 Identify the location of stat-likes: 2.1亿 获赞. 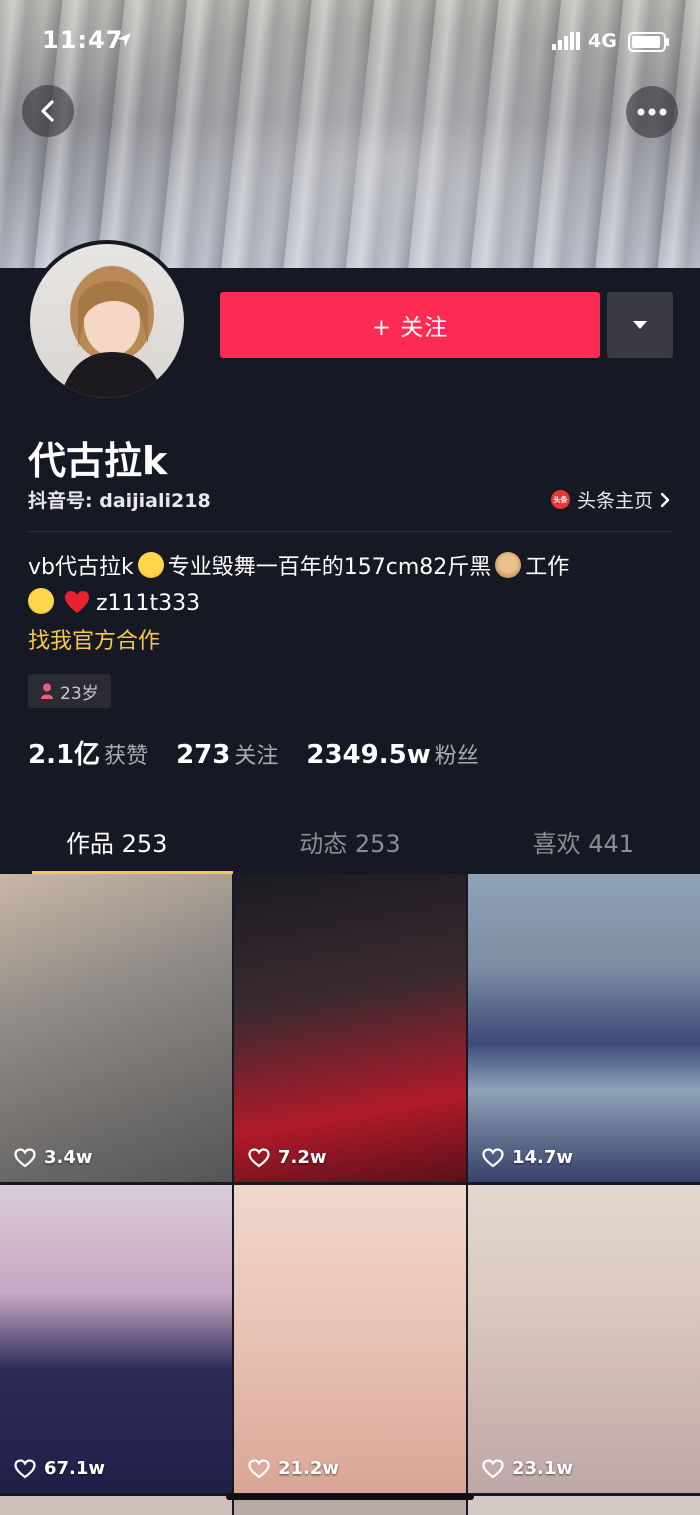
(88, 752).